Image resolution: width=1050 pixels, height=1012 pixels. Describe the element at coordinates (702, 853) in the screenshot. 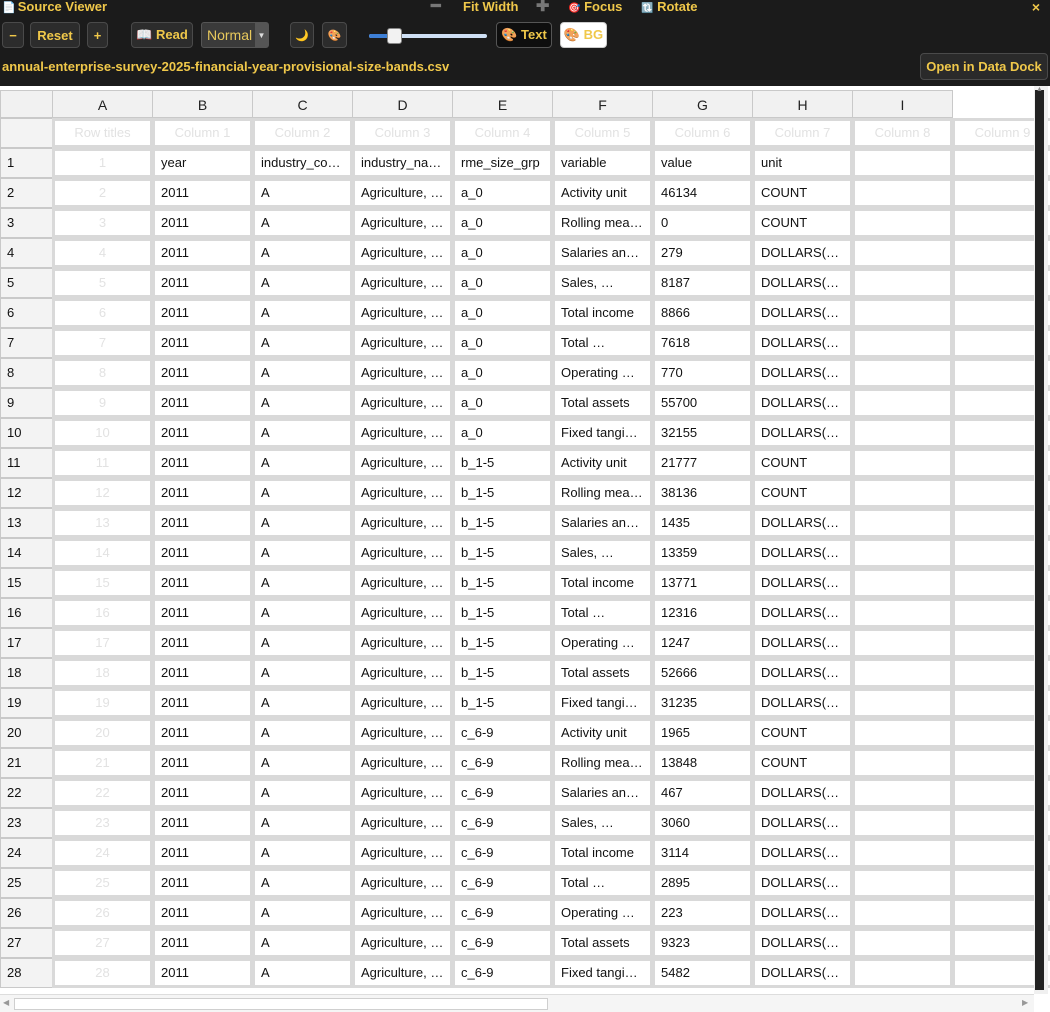

I see `table-cell: 3114` at that location.